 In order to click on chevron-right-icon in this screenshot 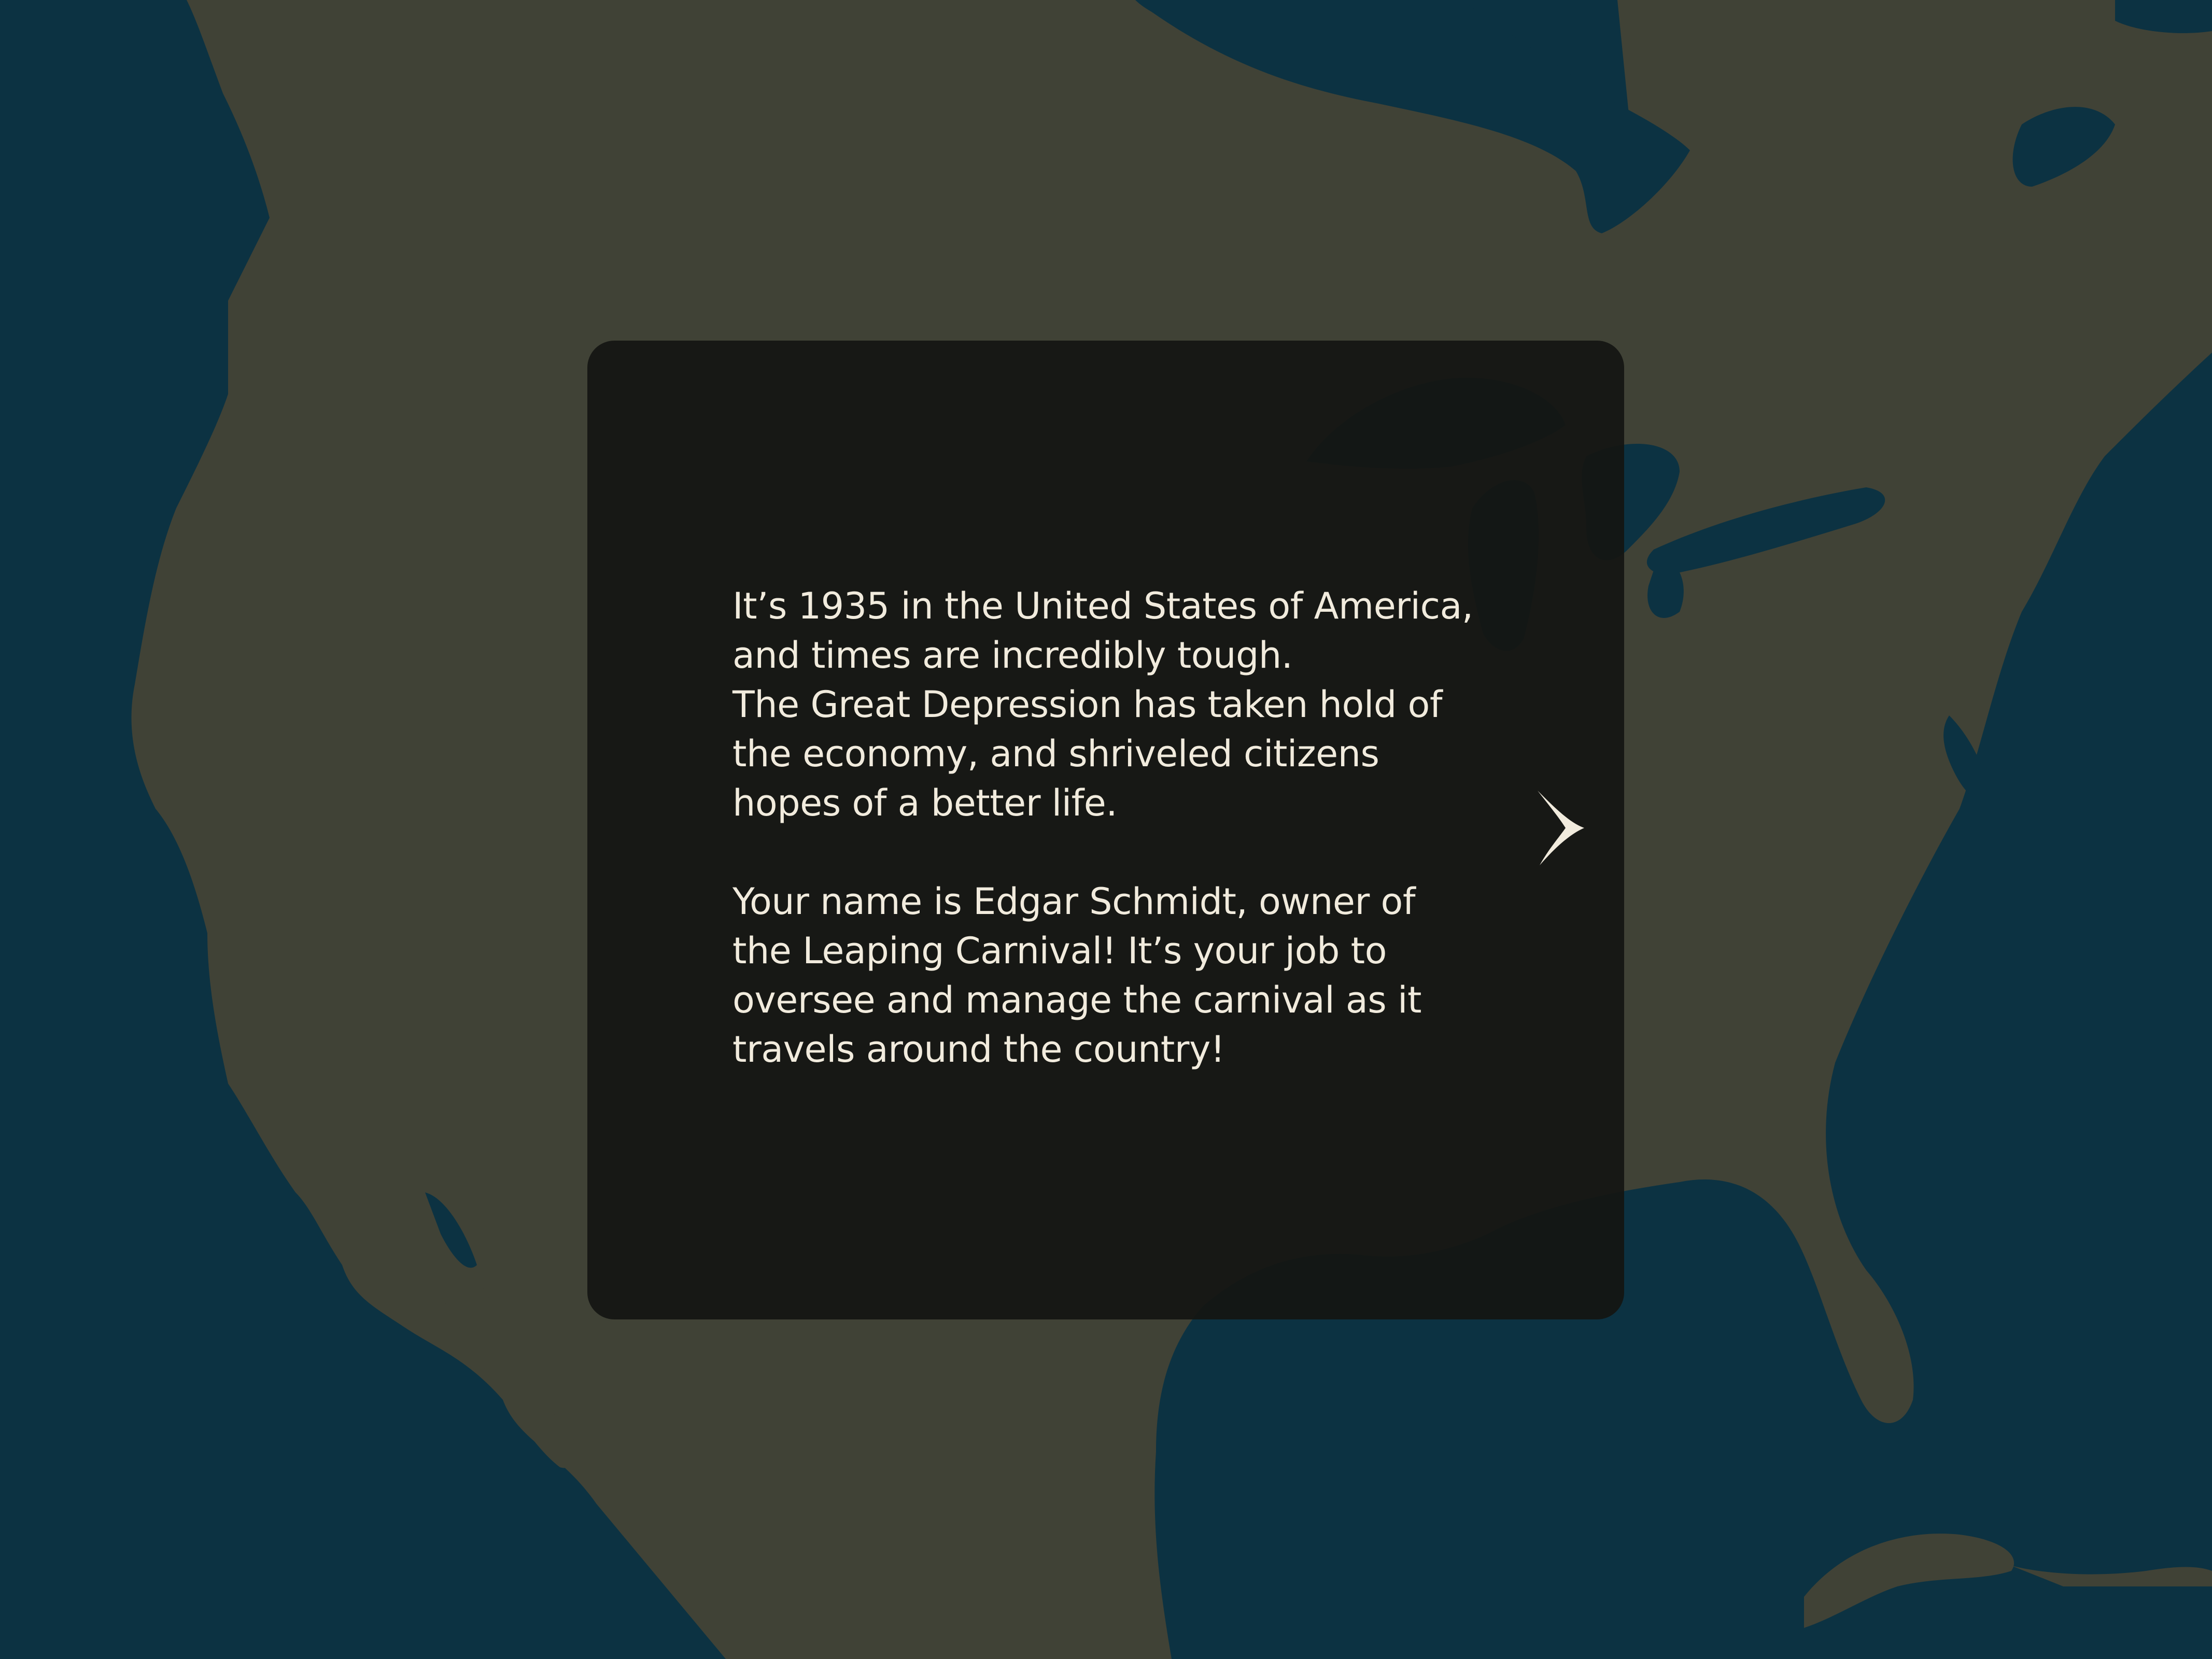, I will do `click(1561, 828)`.